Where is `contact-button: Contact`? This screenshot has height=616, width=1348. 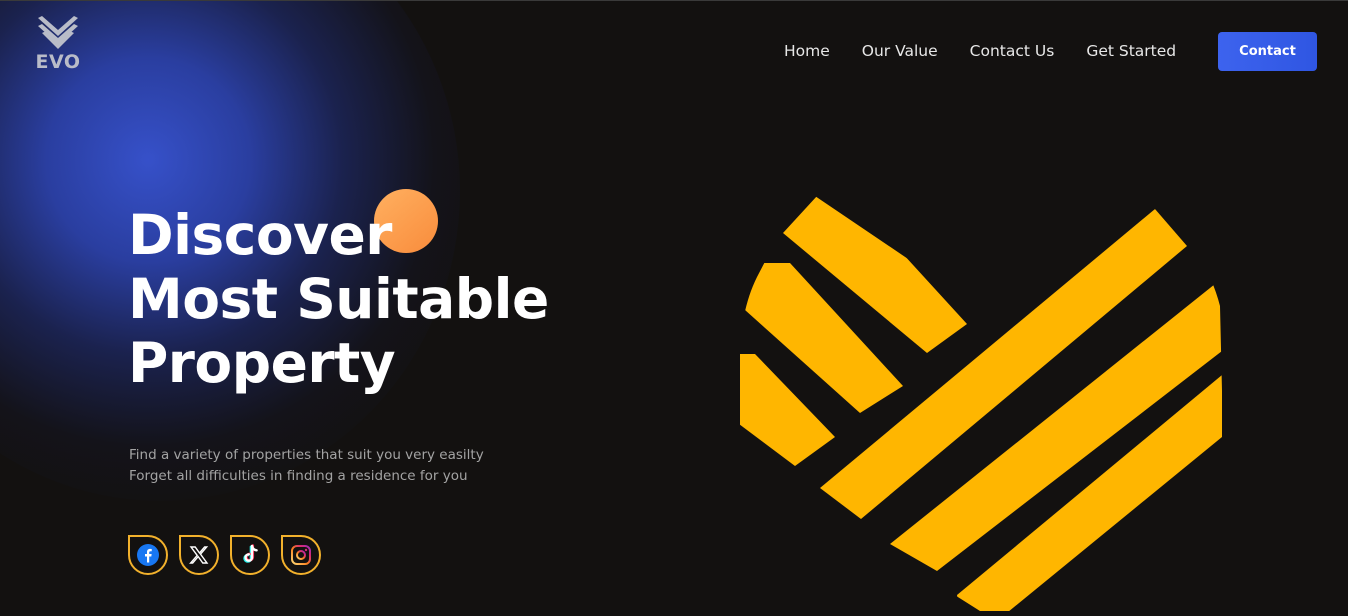 contact-button: Contact is located at coordinates (1267, 51).